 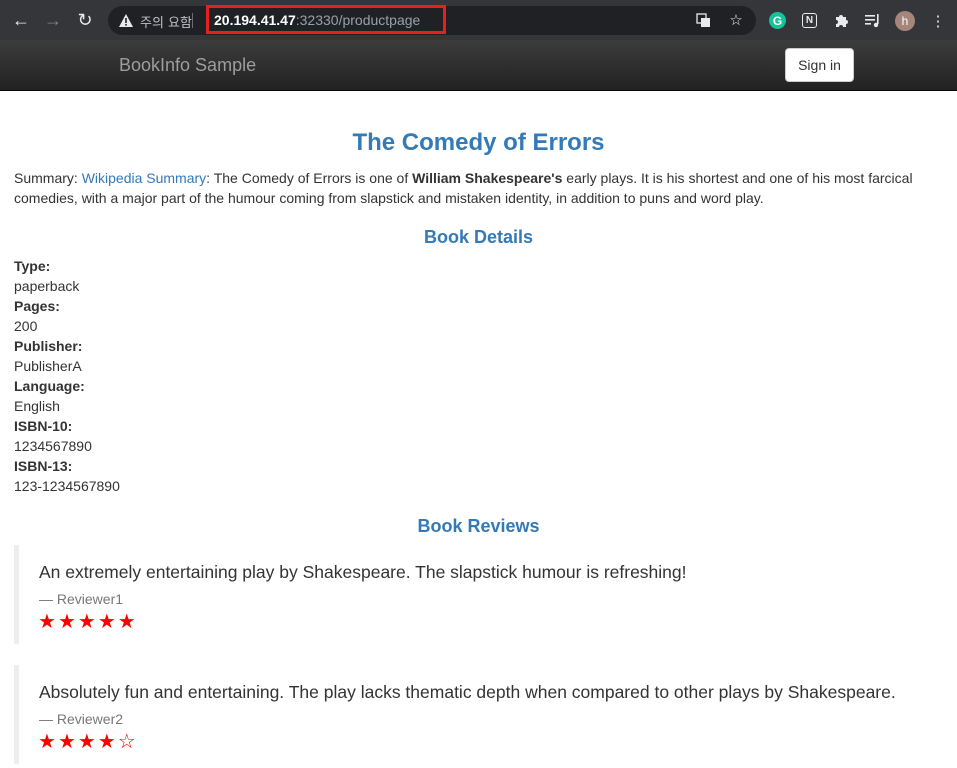 I want to click on reading-list-icon, so click(x=873, y=21).